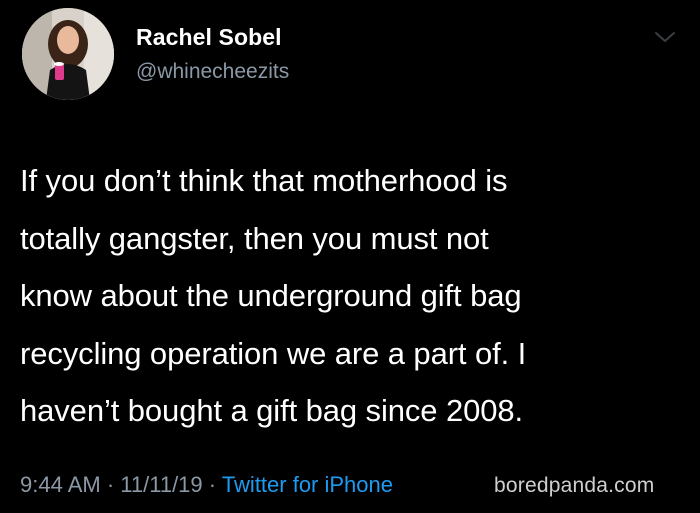 The height and width of the screenshot is (513, 700). What do you see at coordinates (60, 484) in the screenshot?
I see `tweet-time: 9:44 AM` at bounding box center [60, 484].